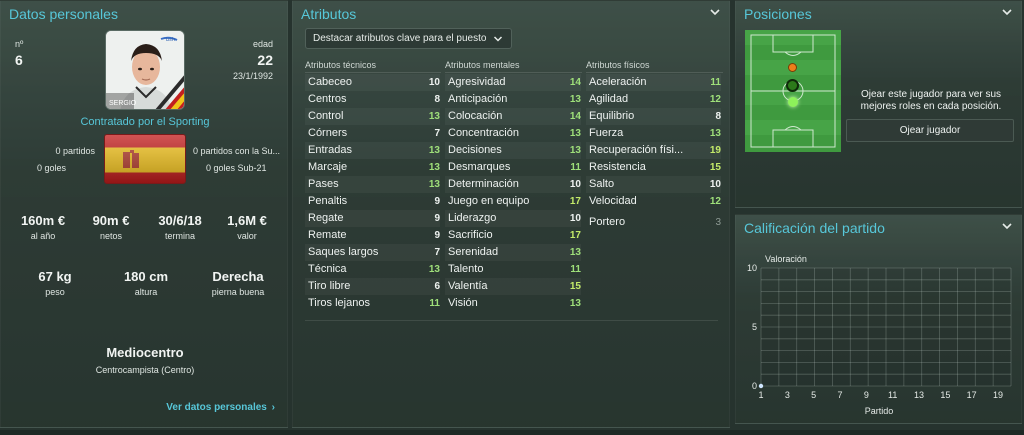 Image resolution: width=1024 pixels, height=435 pixels. Describe the element at coordinates (715, 99) in the screenshot. I see `attribute-value: 12` at that location.